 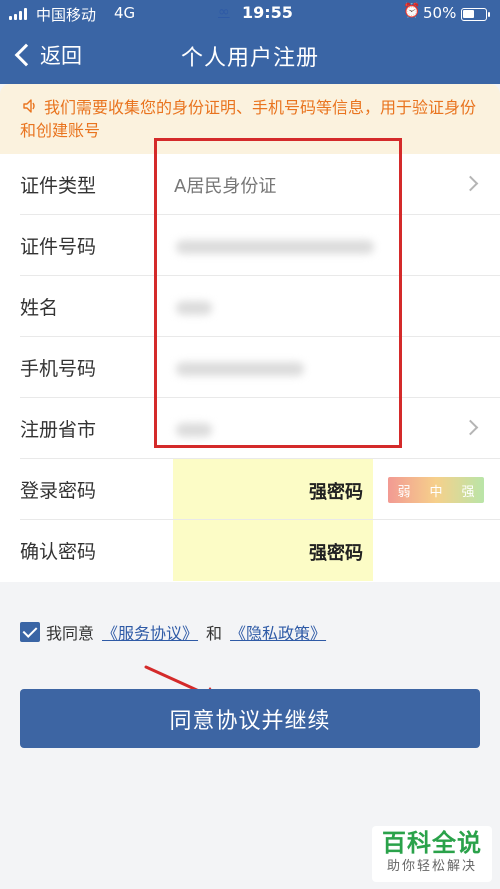 What do you see at coordinates (58, 552) in the screenshot?
I see `confirm-password-label: 确认密码` at bounding box center [58, 552].